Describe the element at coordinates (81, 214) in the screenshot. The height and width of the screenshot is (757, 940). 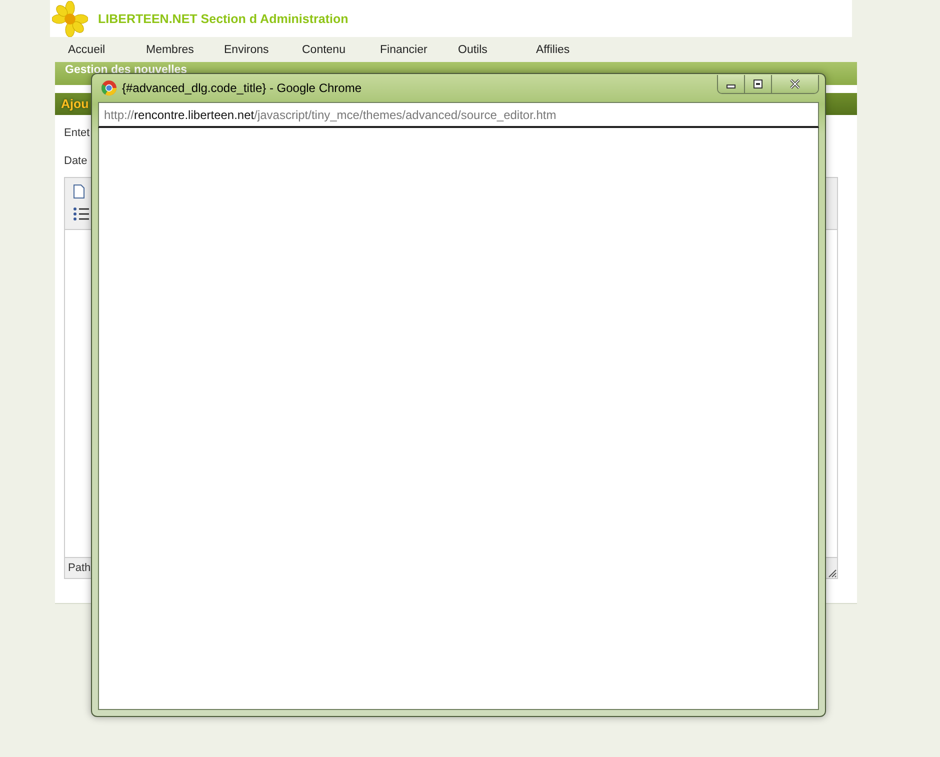
I see `list-icon` at that location.